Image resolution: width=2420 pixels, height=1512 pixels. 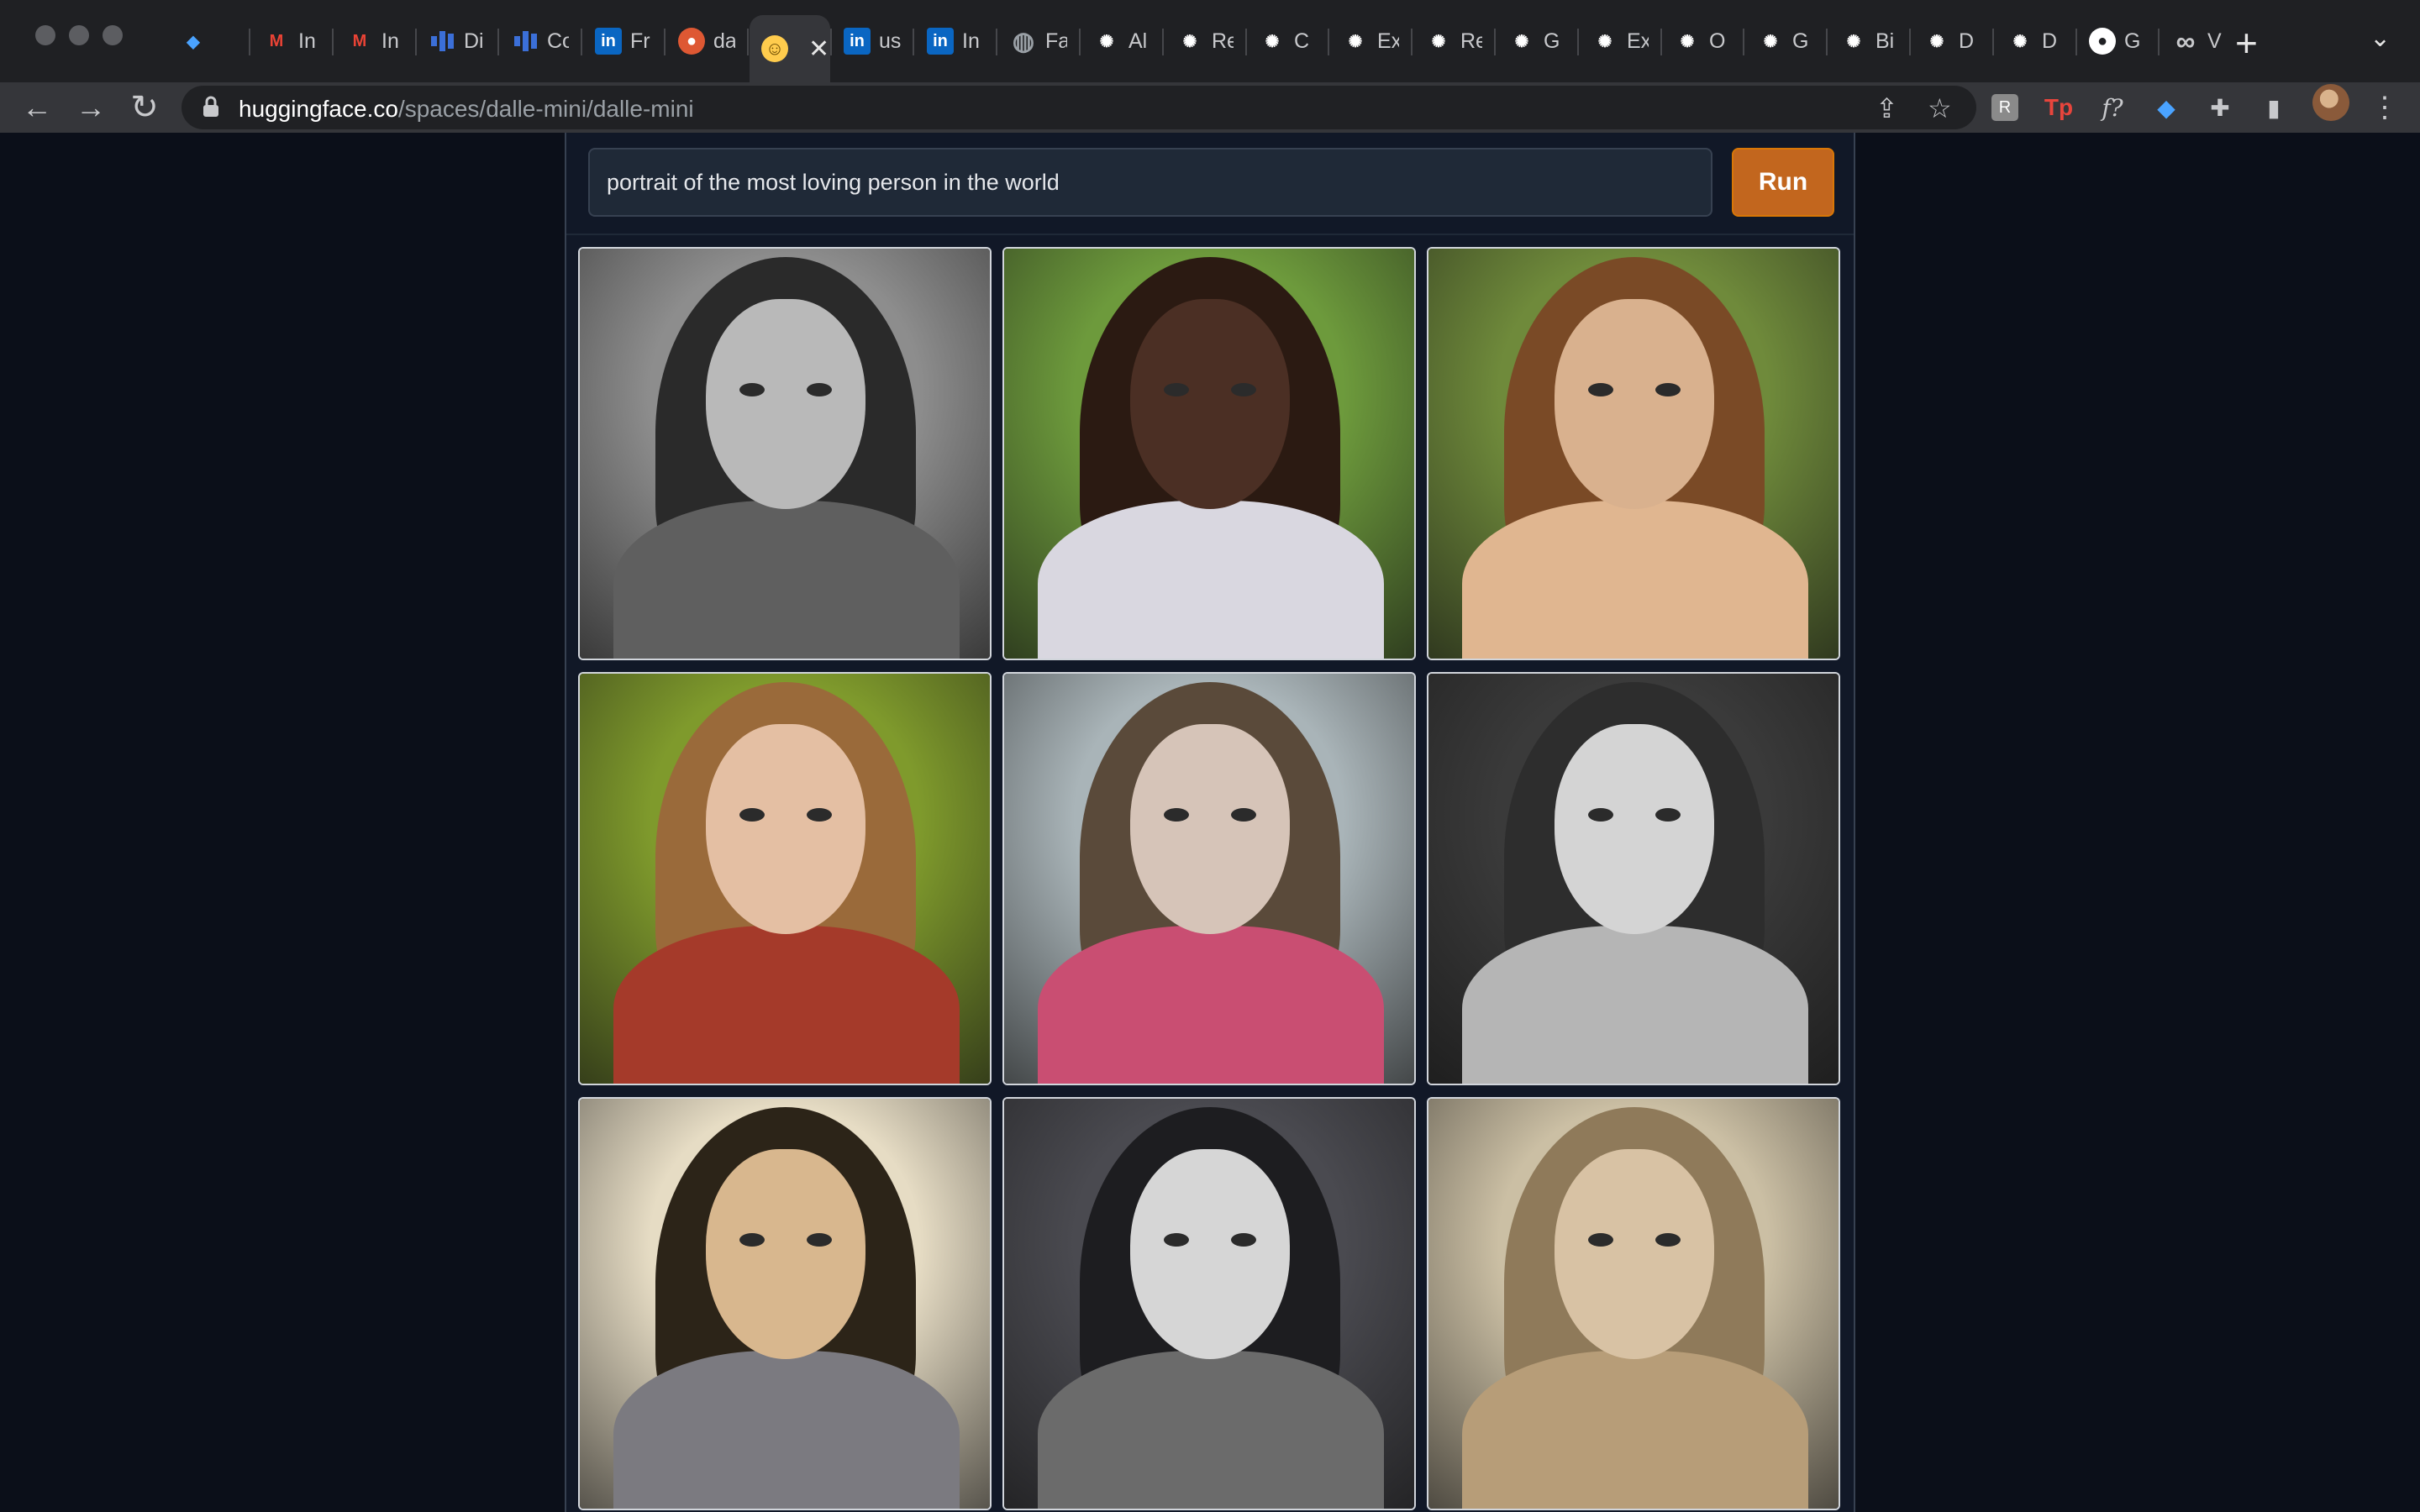 What do you see at coordinates (724, 41) in the screenshot?
I see `tab-title: da` at bounding box center [724, 41].